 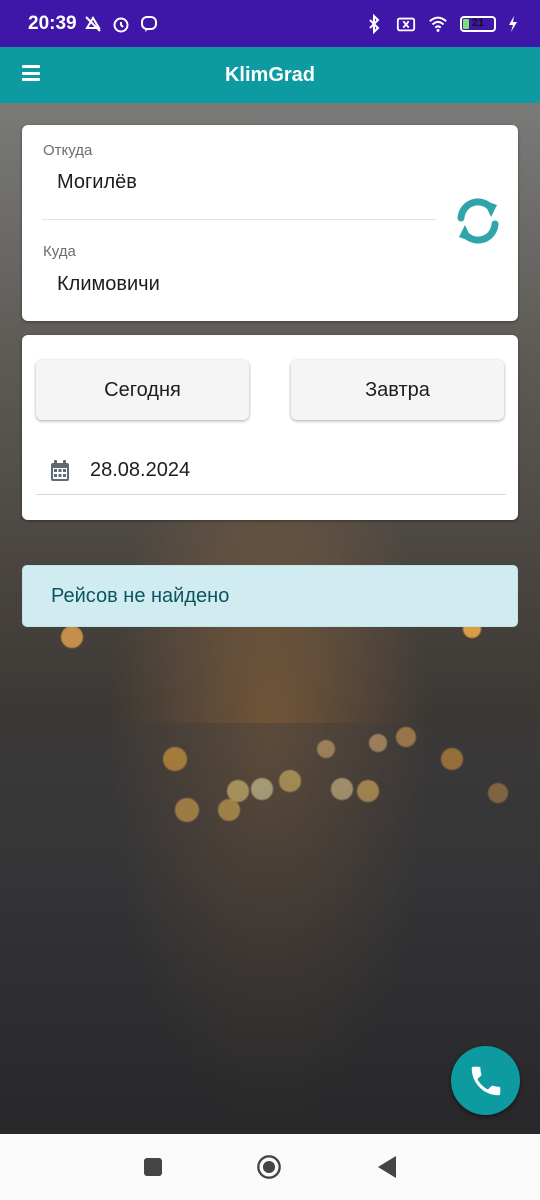 What do you see at coordinates (270, 23) in the screenshot?
I see `status-bar: 20:39 21` at bounding box center [270, 23].